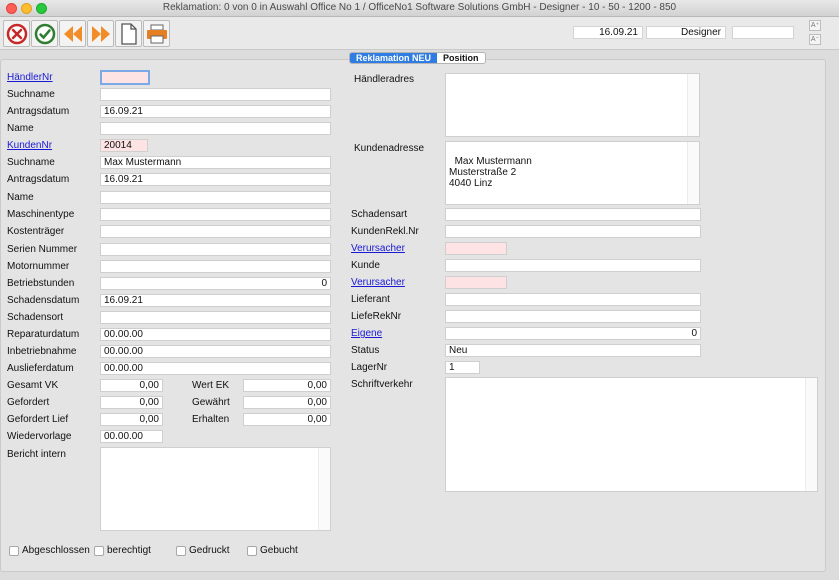 This screenshot has height=580, width=839. I want to click on schadensort-input, so click(215, 317).